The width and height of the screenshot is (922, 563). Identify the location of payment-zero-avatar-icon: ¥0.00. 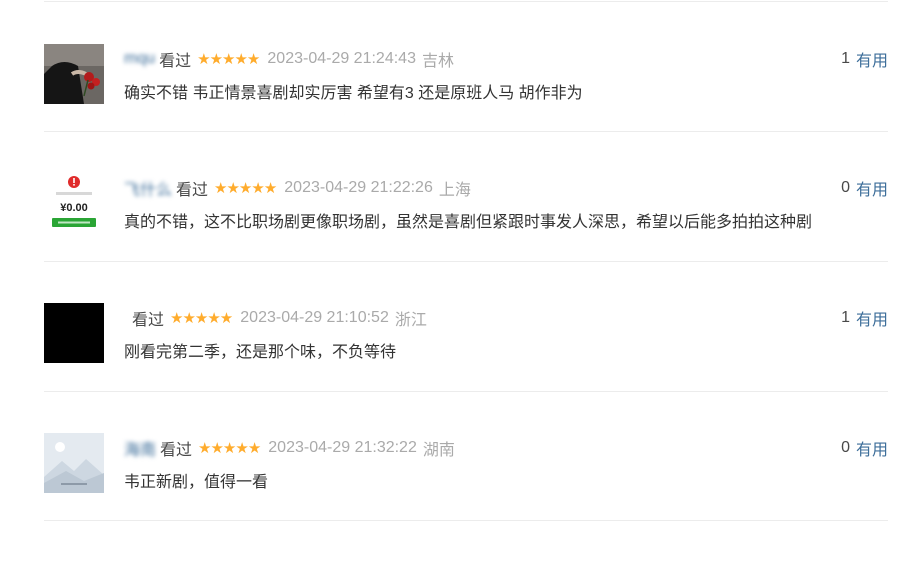
(74, 203).